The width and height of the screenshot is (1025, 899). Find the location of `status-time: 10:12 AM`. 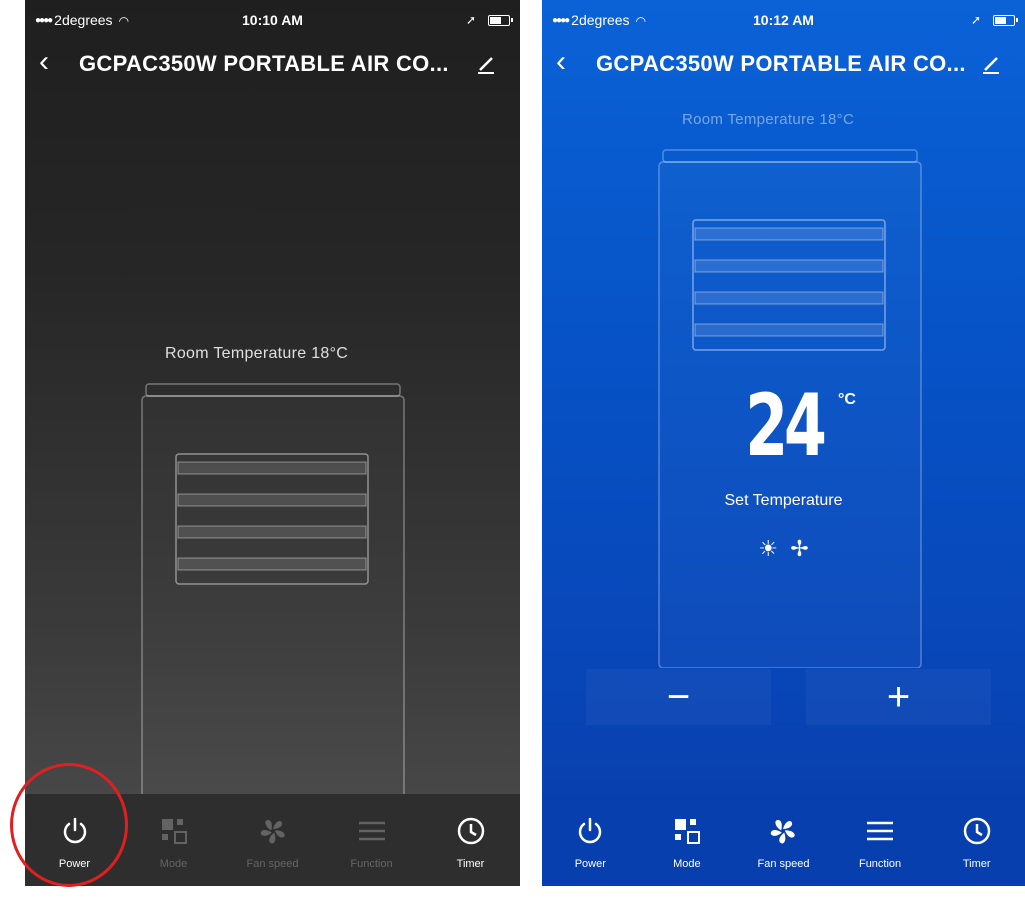

status-time: 10:12 AM is located at coordinates (783, 20).